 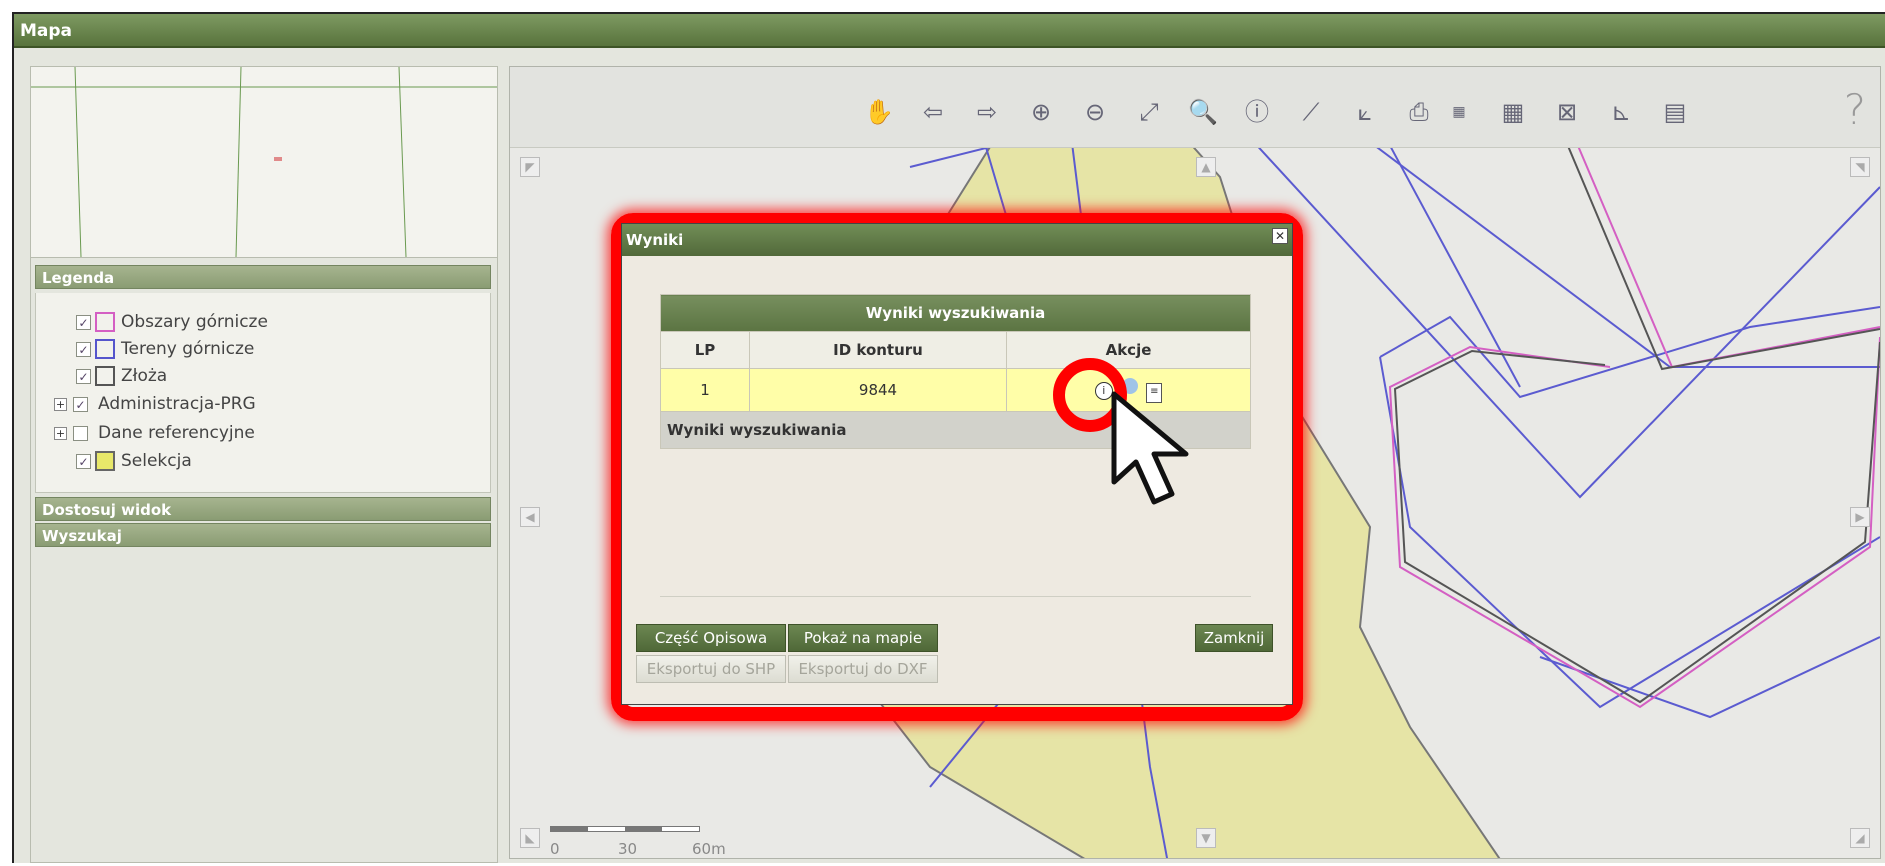 What do you see at coordinates (263, 535) in the screenshot?
I see `search-header: Wyszukaj` at bounding box center [263, 535].